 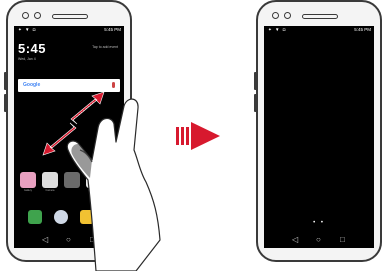 What do you see at coordinates (87, 108) in the screenshot?
I see `pinch-arrow-up-right-icon` at bounding box center [87, 108].